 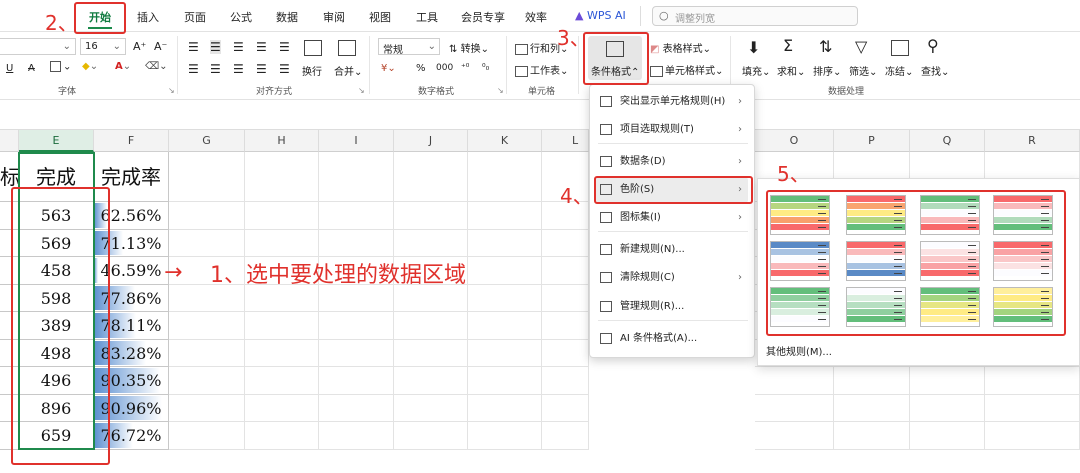 I want to click on column-header-p: P, so click(x=872, y=141).